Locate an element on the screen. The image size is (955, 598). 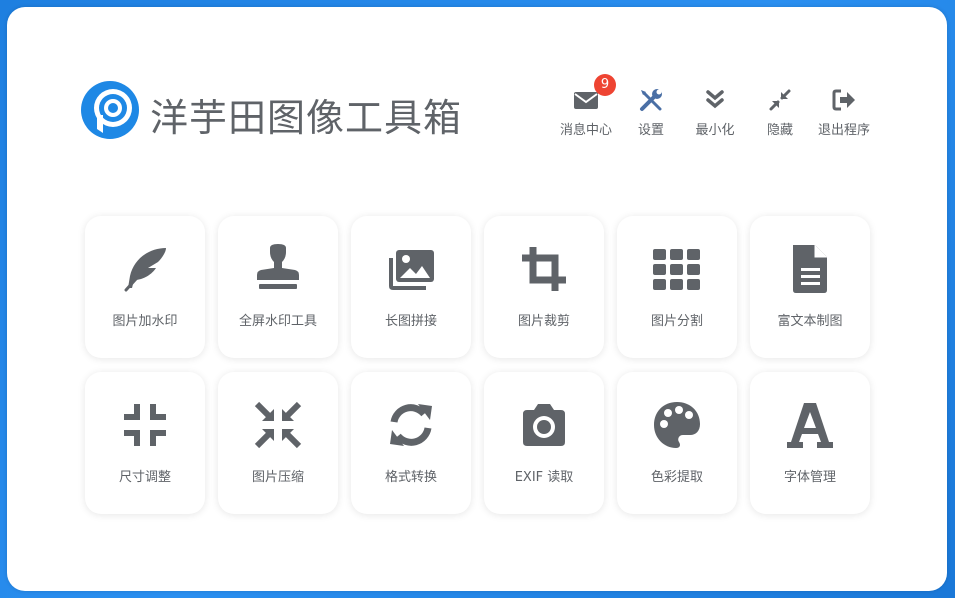
message-count-badge: 9 is located at coordinates (605, 85).